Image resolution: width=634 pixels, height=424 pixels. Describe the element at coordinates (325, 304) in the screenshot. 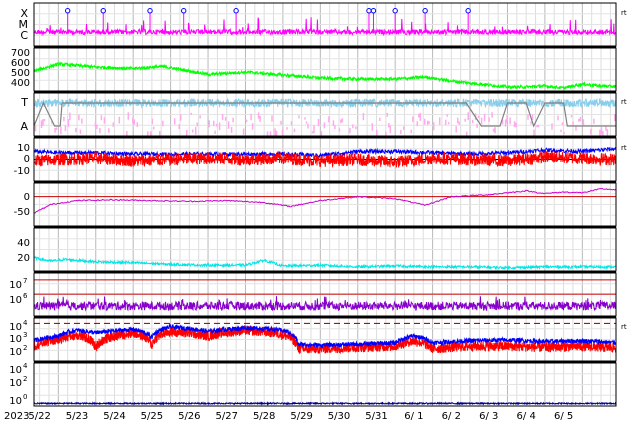

I see `temperature-line` at that location.